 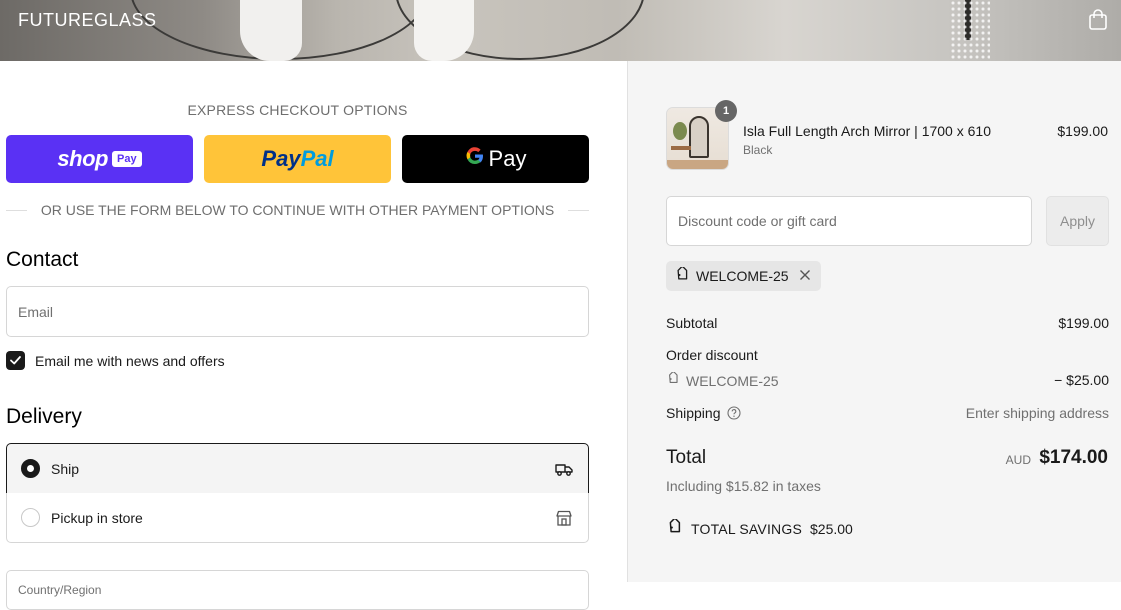 What do you see at coordinates (686, 457) in the screenshot?
I see `total-label: Total` at bounding box center [686, 457].